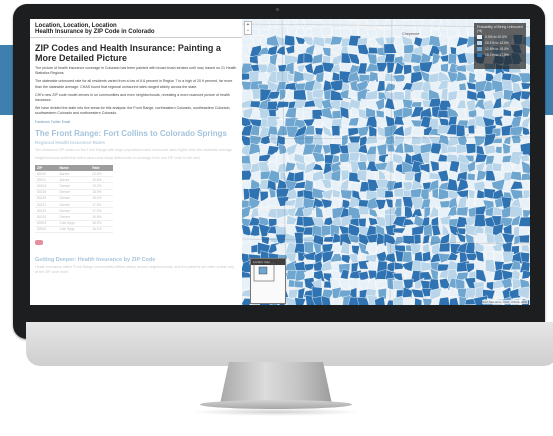 This screenshot has width=553, height=436. What do you see at coordinates (39, 242) in the screenshot?
I see `page-badge` at bounding box center [39, 242].